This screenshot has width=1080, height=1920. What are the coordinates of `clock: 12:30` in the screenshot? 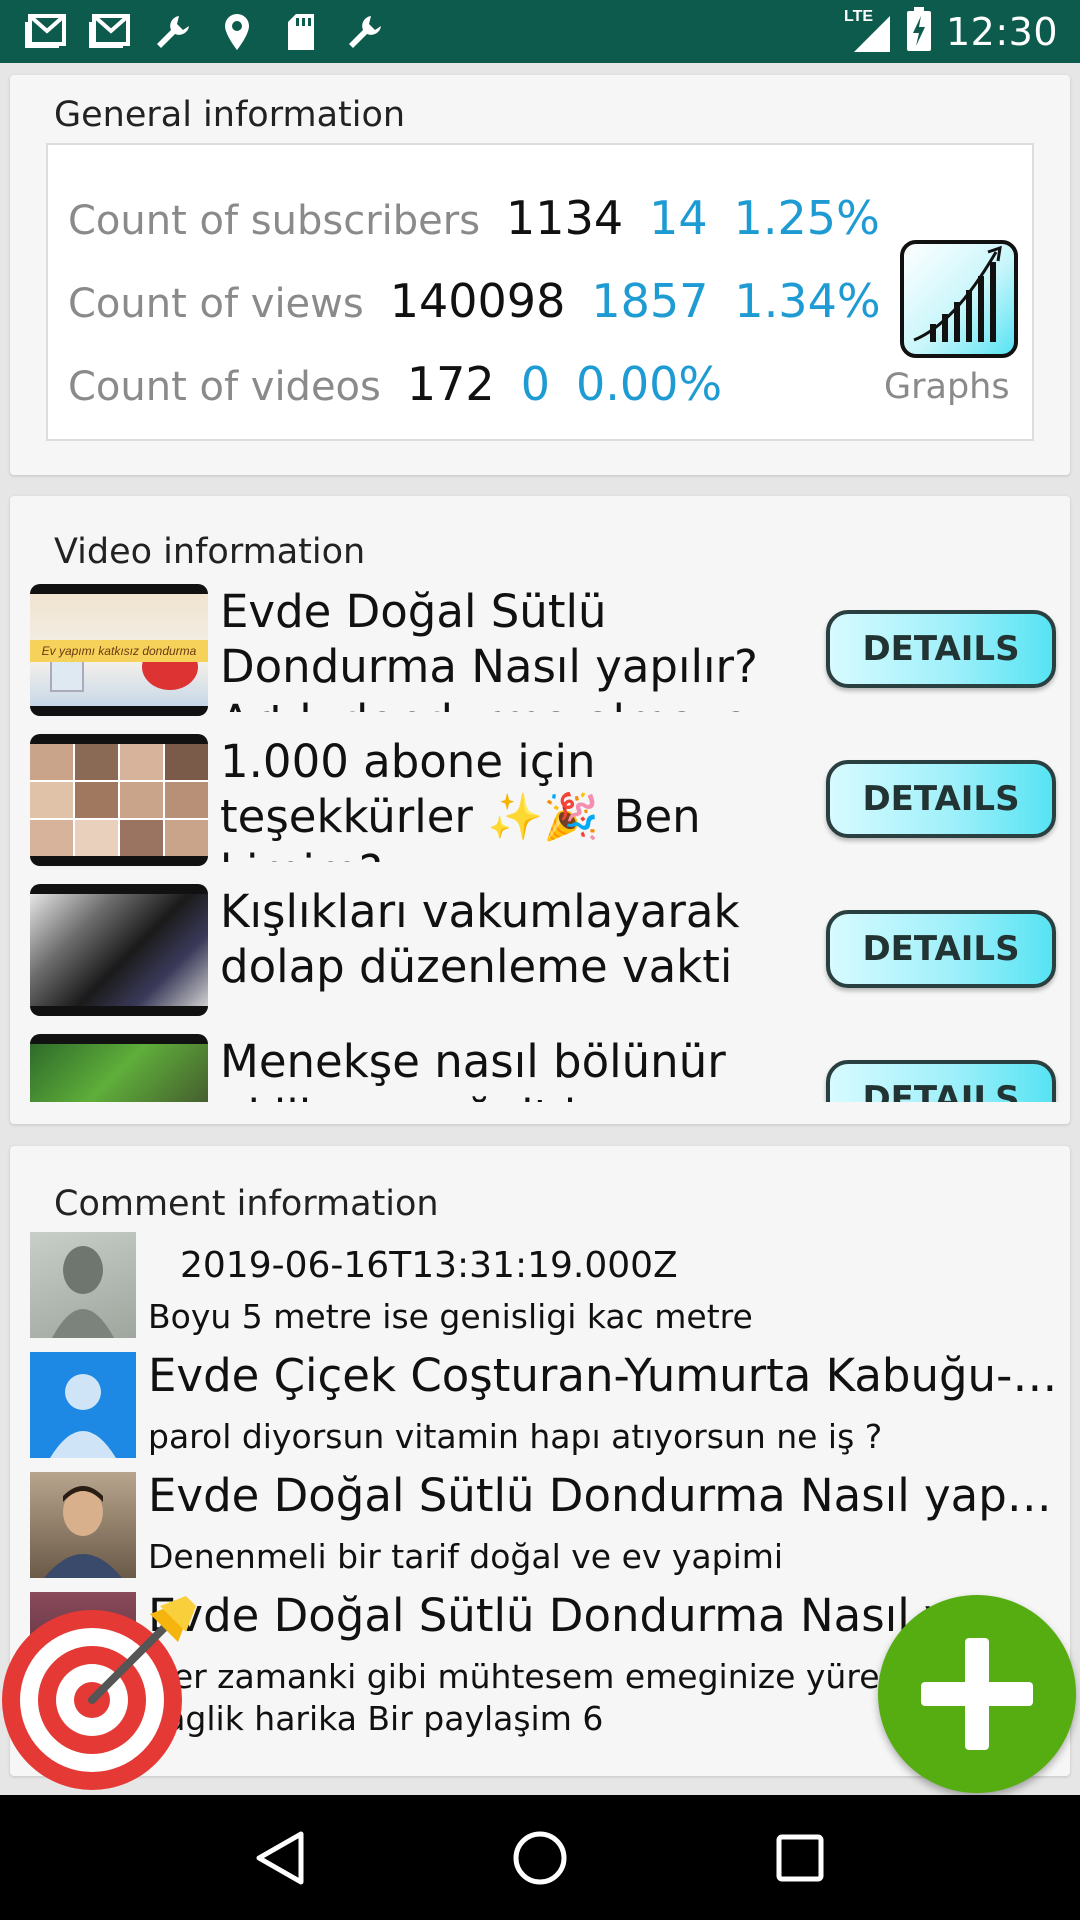 It's located at (1001, 31).